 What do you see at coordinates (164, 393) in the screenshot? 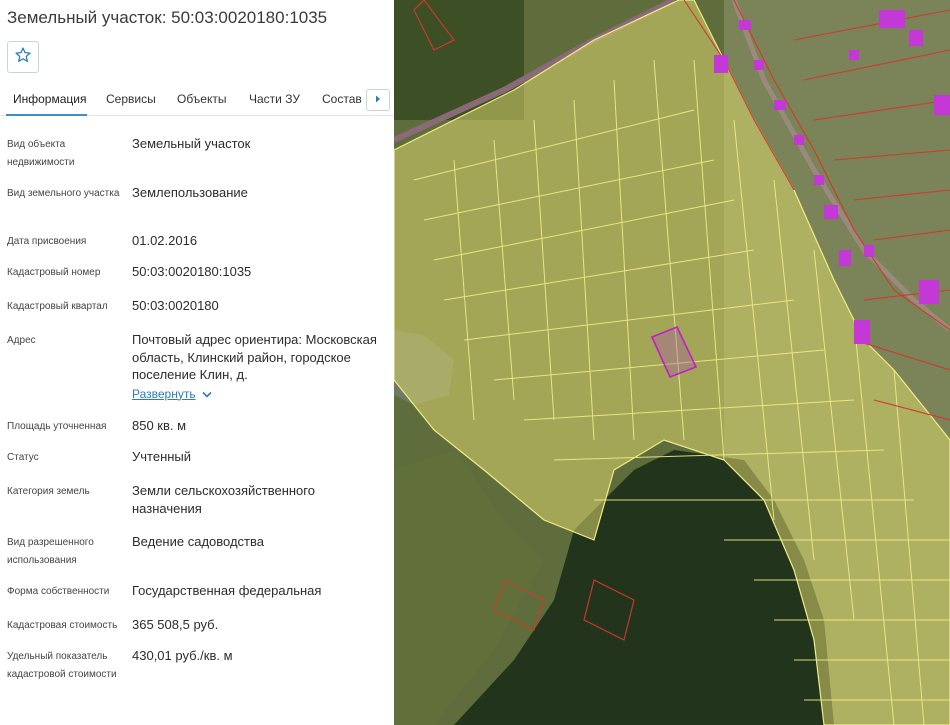
I see `expand-label: Развернуть` at bounding box center [164, 393].